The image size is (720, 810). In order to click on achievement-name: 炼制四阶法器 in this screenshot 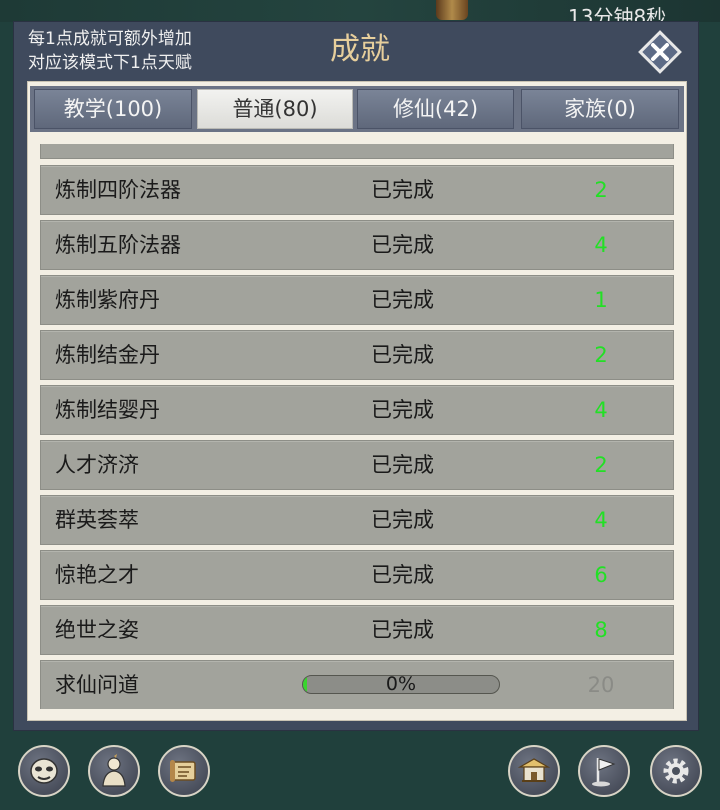, I will do `click(118, 190)`.